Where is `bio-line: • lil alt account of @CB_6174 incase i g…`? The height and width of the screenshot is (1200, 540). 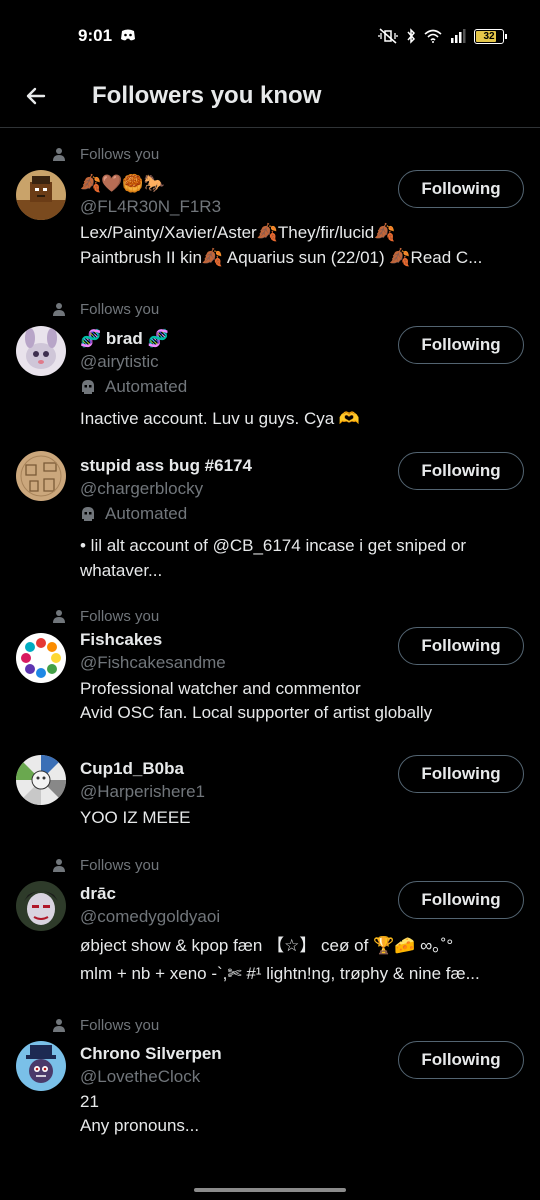 bio-line: • lil alt account of @CB_6174 incase i g… is located at coordinates (273, 545).